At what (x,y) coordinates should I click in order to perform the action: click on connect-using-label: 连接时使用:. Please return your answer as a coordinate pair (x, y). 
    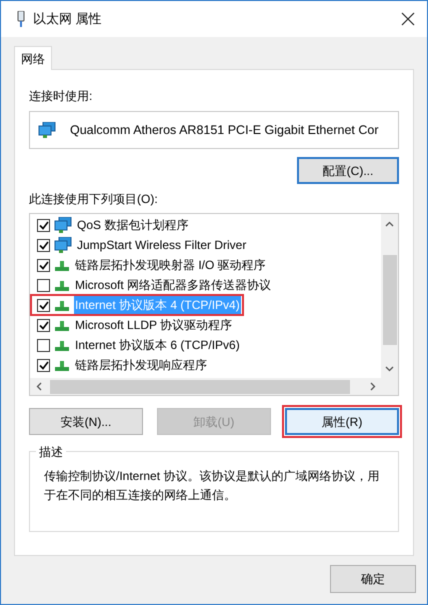
    Looking at the image, I should click on (61, 96).